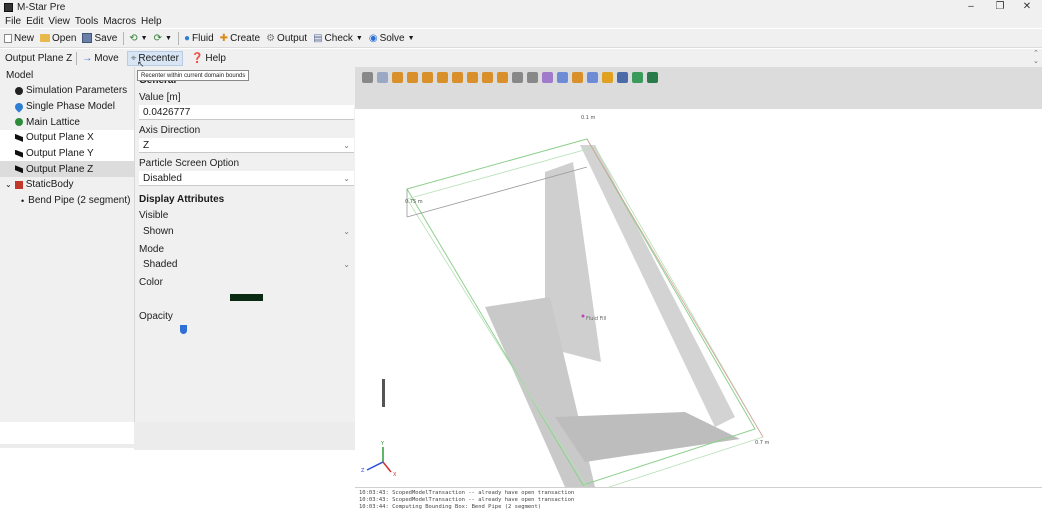  What do you see at coordinates (156, 316) in the screenshot?
I see `opacity-label: Opacity` at bounding box center [156, 316].